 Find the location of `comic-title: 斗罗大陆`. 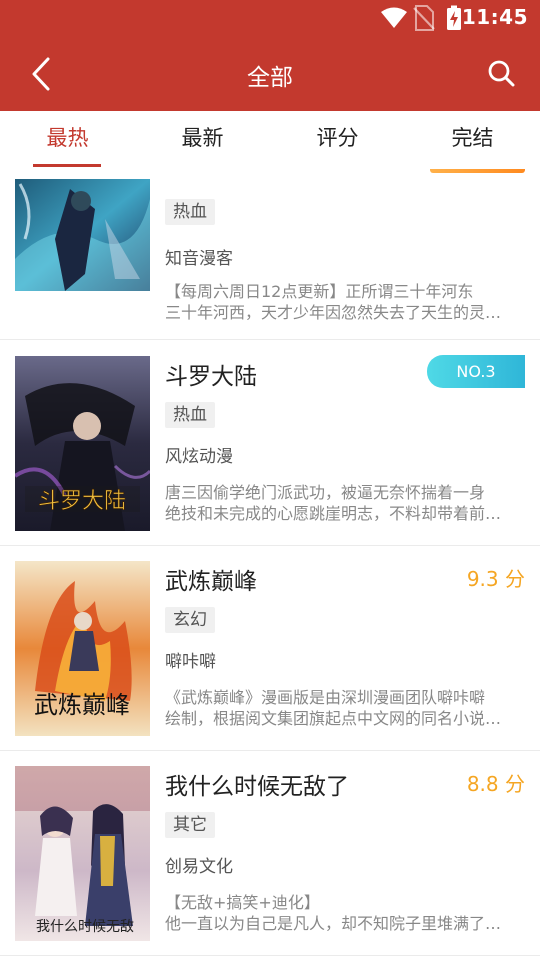

comic-title: 斗罗大陆 is located at coordinates (211, 374).